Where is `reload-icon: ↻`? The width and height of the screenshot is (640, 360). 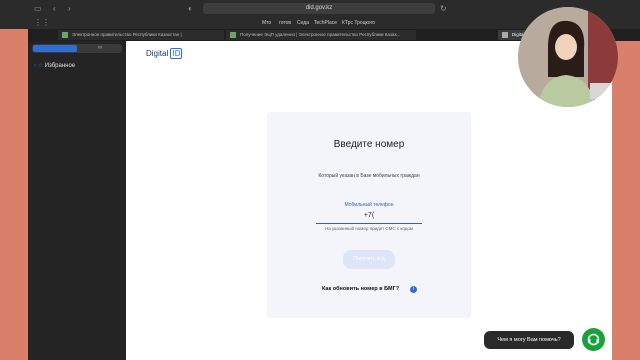 reload-icon: ↻ is located at coordinates (443, 8).